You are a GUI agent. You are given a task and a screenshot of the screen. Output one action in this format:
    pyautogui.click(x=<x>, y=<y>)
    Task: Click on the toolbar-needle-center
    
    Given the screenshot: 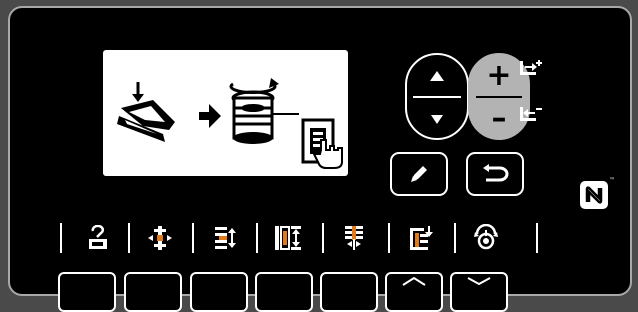 What is the action you would take?
    pyautogui.click(x=160, y=238)
    